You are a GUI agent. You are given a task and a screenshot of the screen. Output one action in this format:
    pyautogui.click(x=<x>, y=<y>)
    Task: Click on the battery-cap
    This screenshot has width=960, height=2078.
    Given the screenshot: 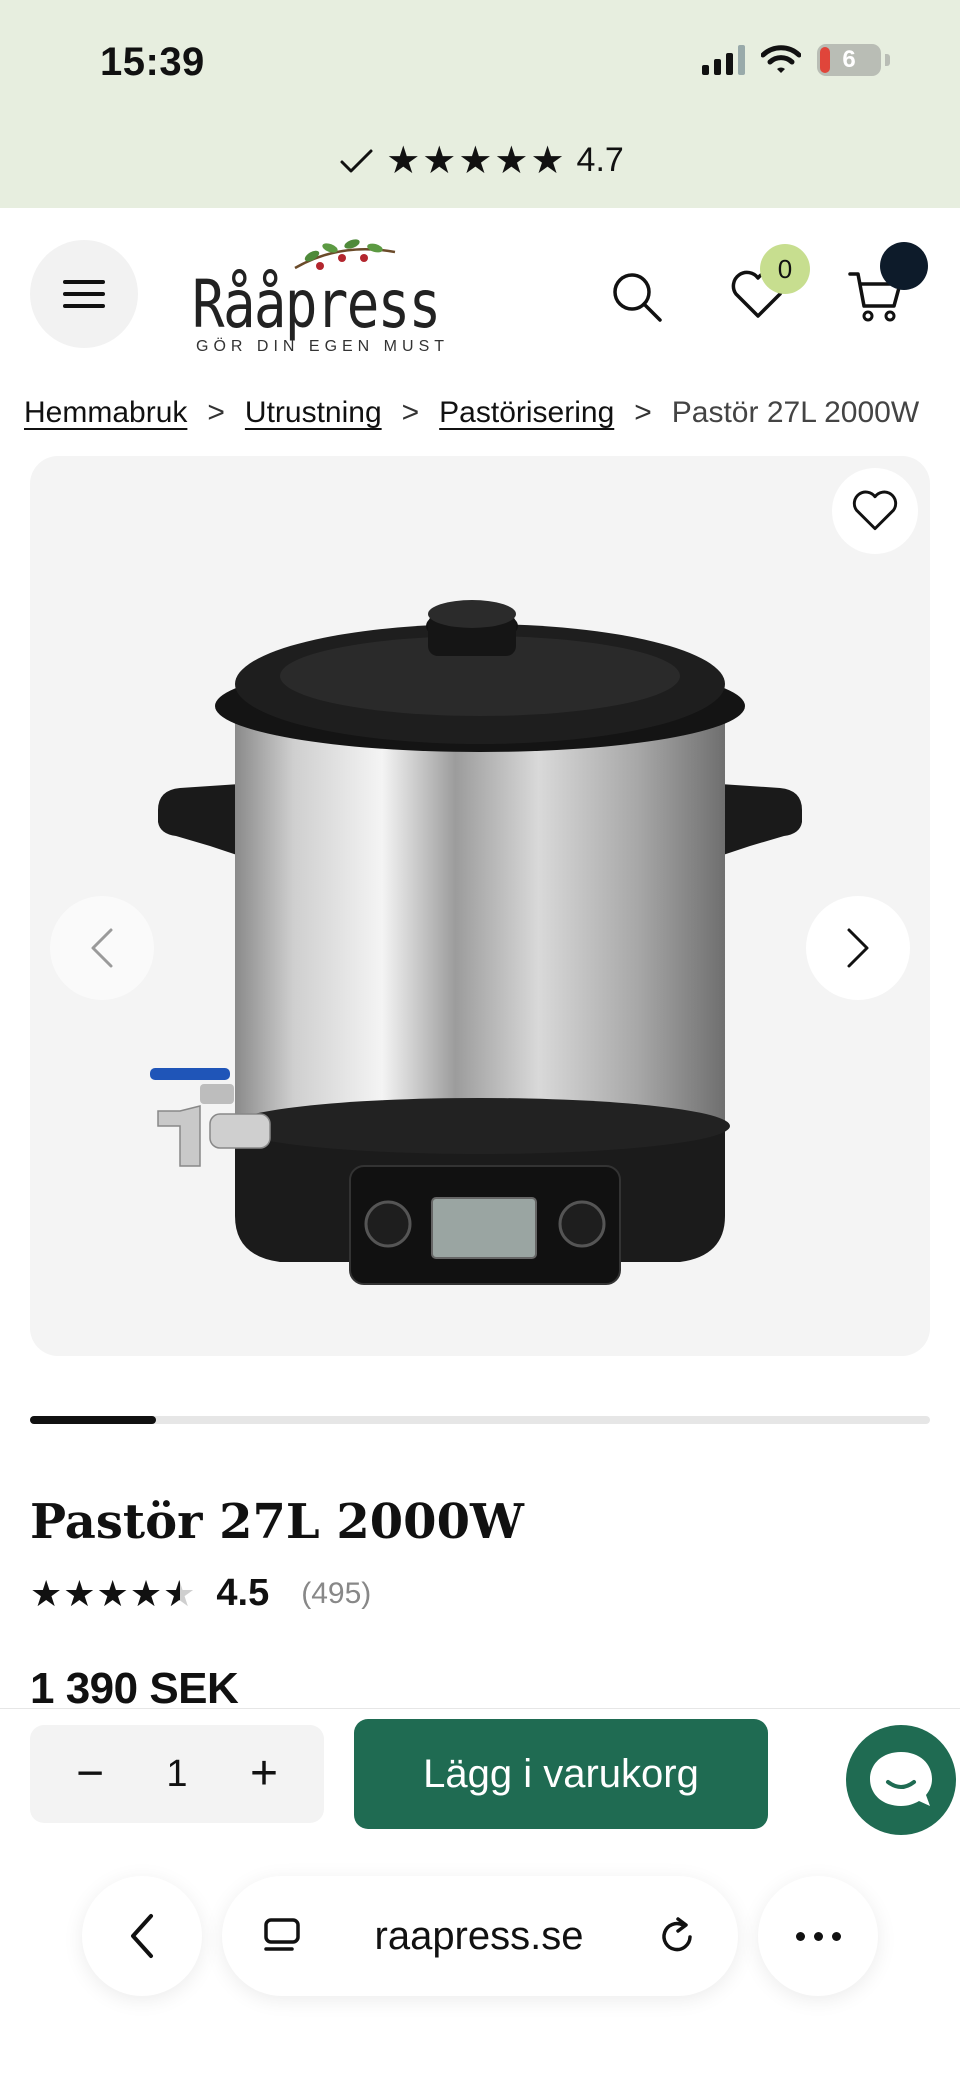 What is the action you would take?
    pyautogui.click(x=887, y=60)
    